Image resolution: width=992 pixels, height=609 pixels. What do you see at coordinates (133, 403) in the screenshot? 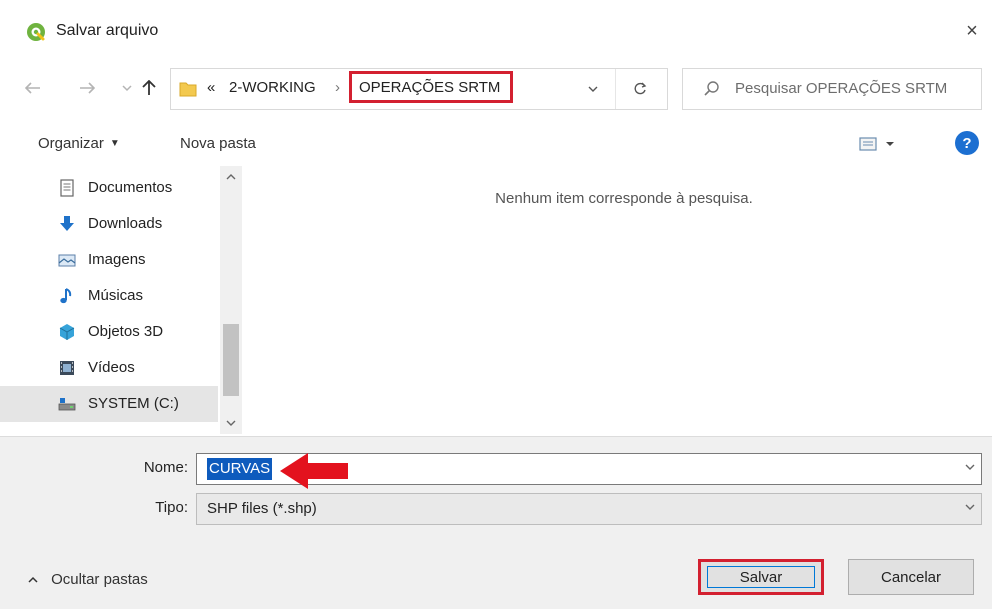
I see `nav-item-label: SYSTEM (C:)` at bounding box center [133, 403].